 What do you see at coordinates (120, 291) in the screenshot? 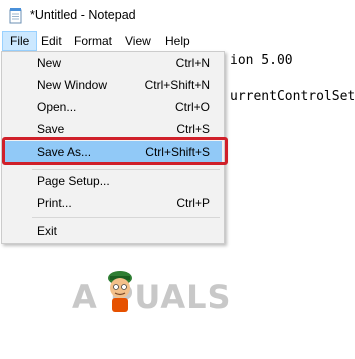
I see `mascot-icon` at bounding box center [120, 291].